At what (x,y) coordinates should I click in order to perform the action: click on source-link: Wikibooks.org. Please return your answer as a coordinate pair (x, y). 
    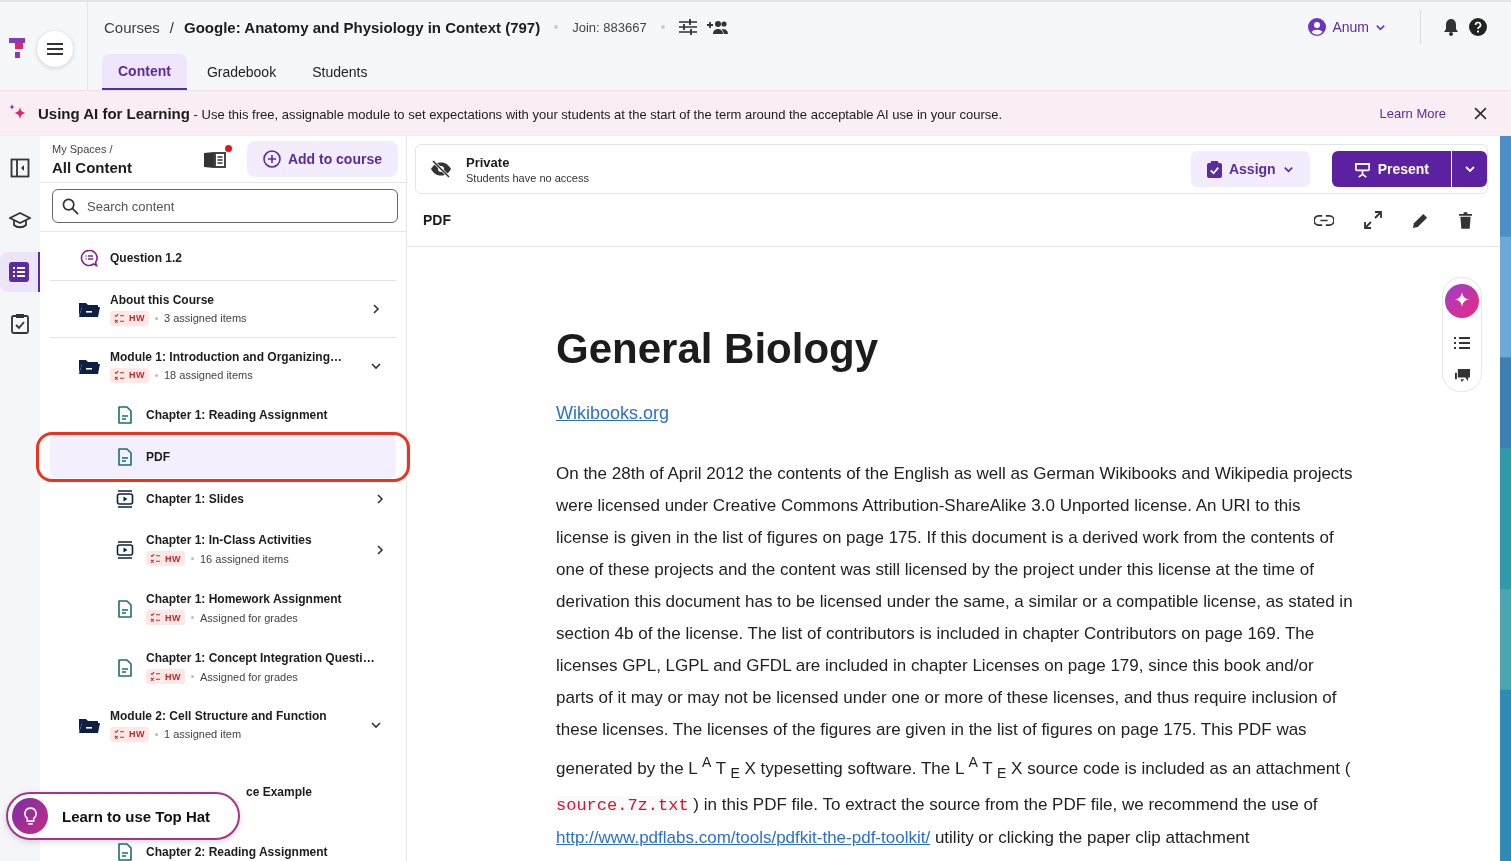
    Looking at the image, I should click on (613, 413).